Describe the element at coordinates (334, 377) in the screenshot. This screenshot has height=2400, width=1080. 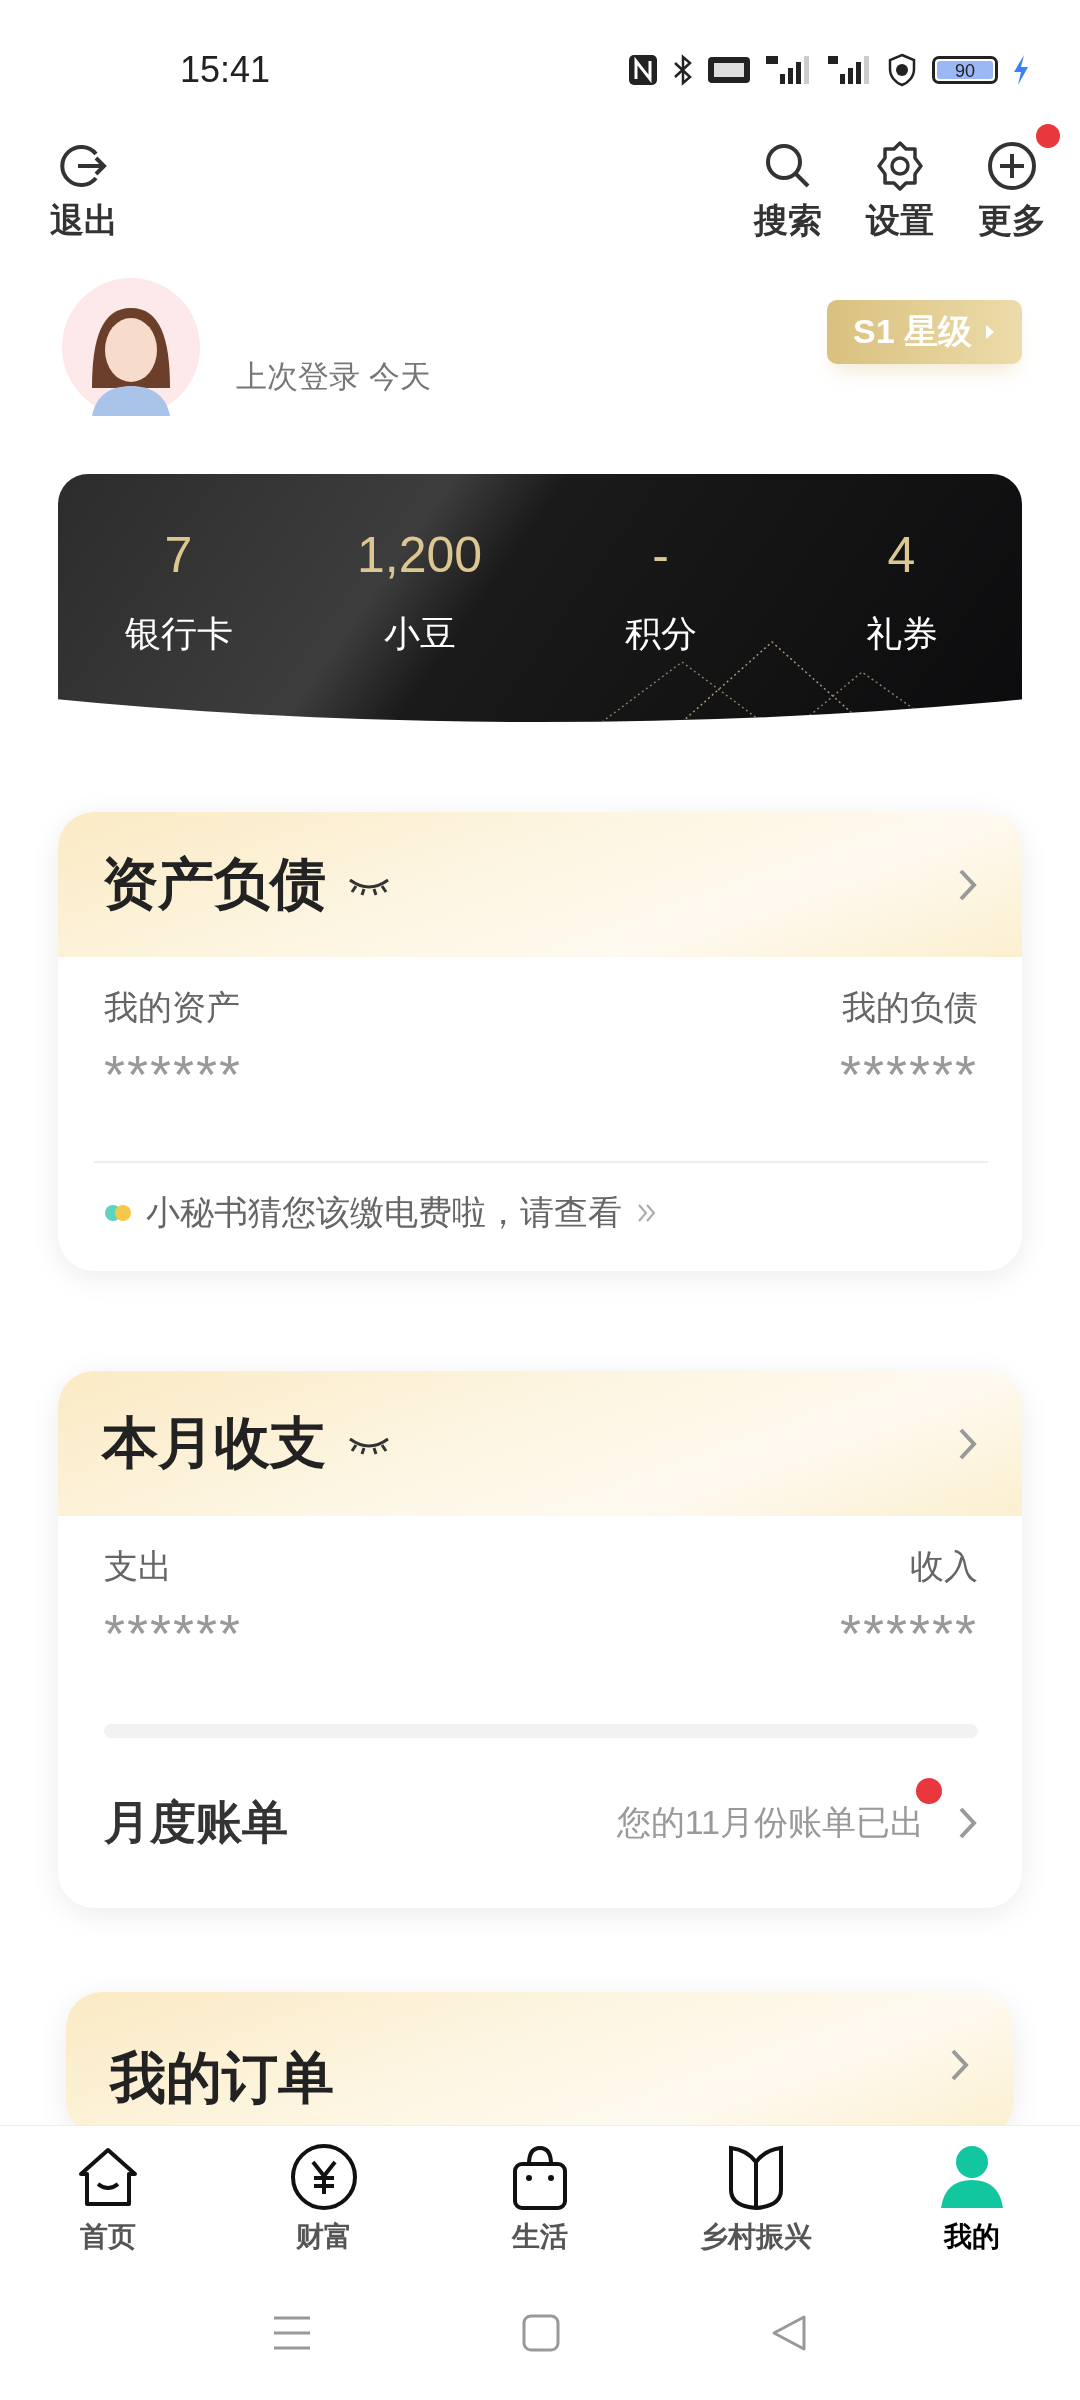
I see `last-login-text: 上次登录 今天` at that location.